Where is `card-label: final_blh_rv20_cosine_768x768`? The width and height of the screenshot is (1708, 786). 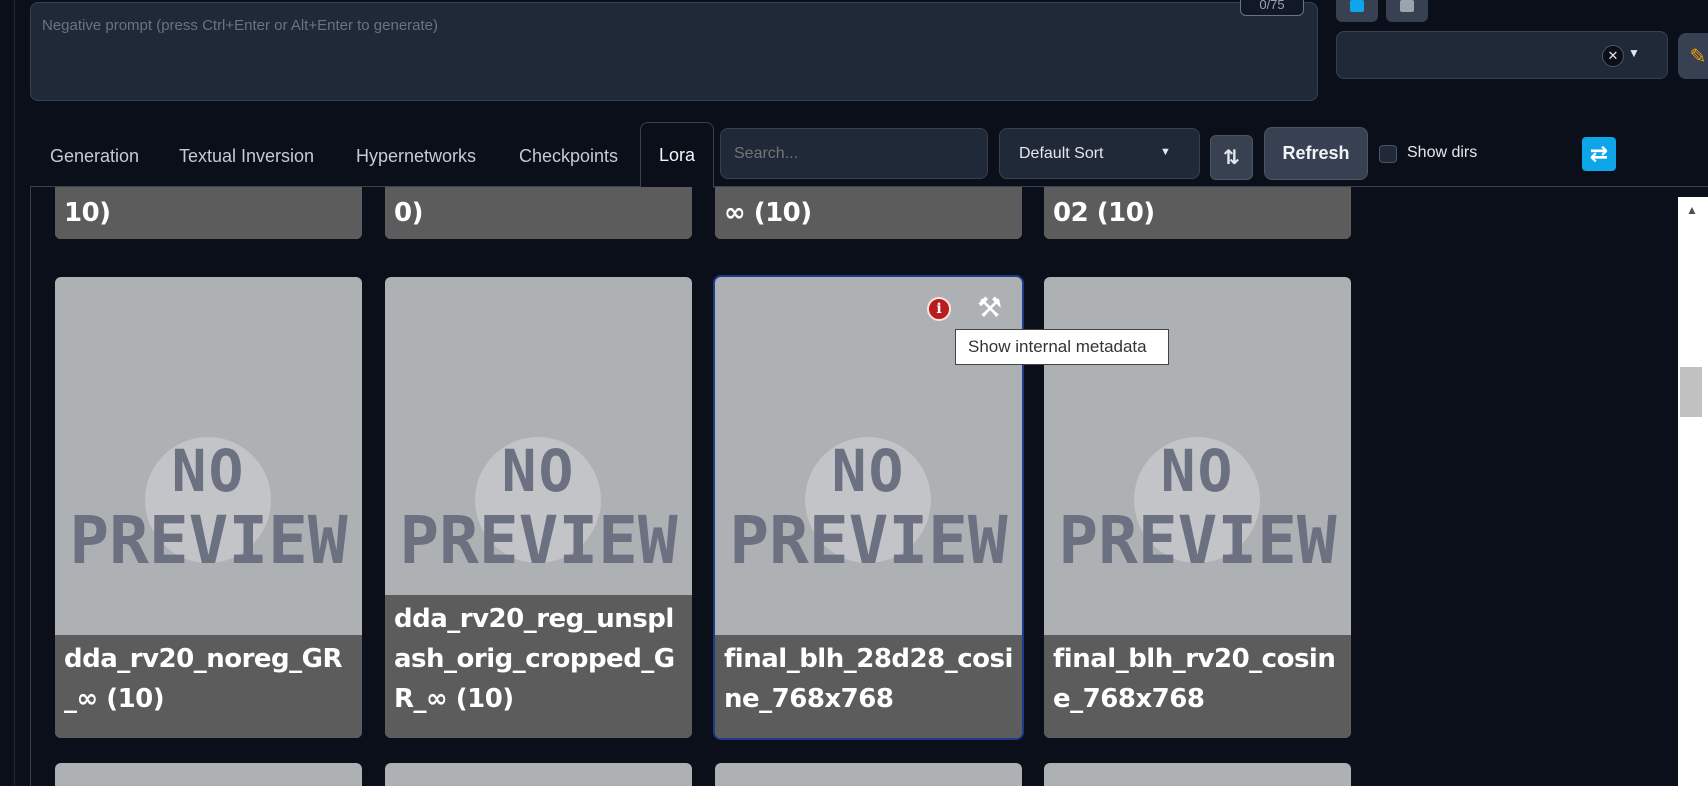
card-label: final_blh_rv20_cosine_768x768 is located at coordinates (1197, 686).